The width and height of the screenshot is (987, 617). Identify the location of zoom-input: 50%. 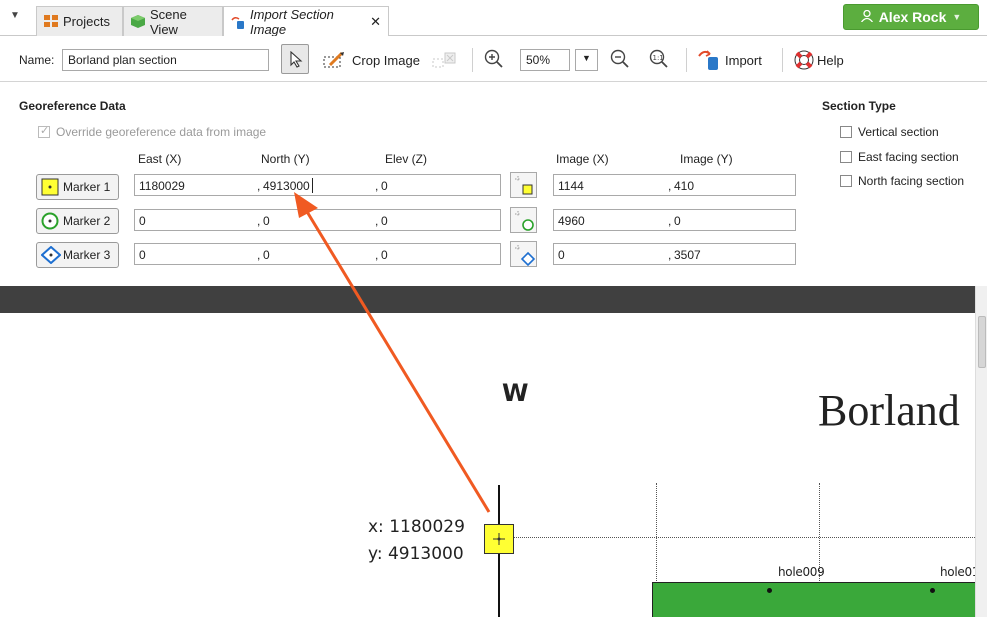
(545, 60).